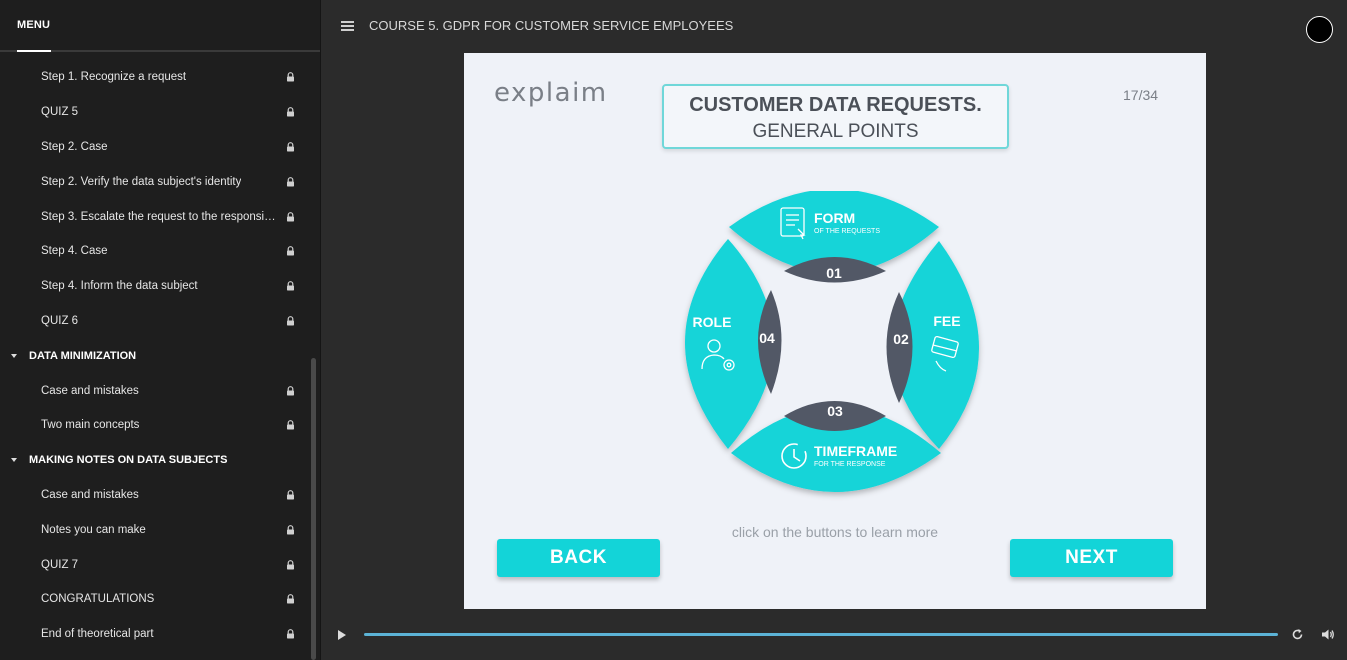 This screenshot has width=1347, height=660. What do you see at coordinates (155, 147) in the screenshot?
I see `menu-item: Step 2. Case` at bounding box center [155, 147].